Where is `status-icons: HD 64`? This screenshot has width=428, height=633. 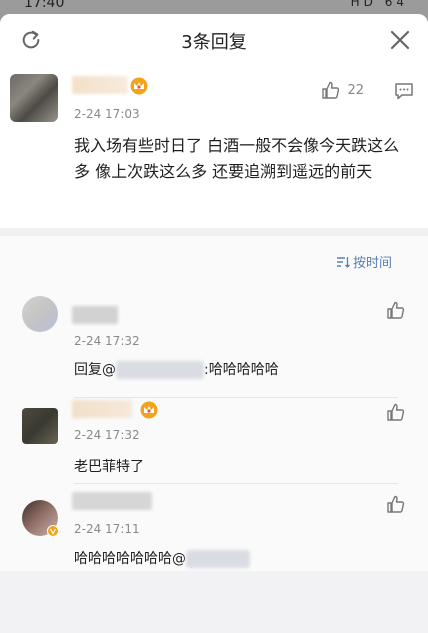 status-icons: HD 64 is located at coordinates (379, 4).